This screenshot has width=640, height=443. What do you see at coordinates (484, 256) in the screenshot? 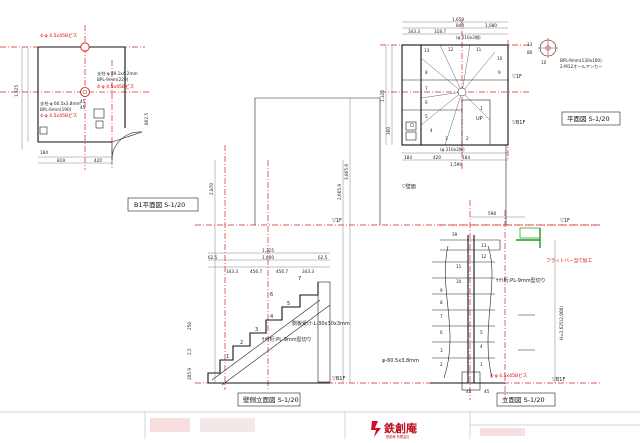
I see `front-step-12: 12` at bounding box center [484, 256].